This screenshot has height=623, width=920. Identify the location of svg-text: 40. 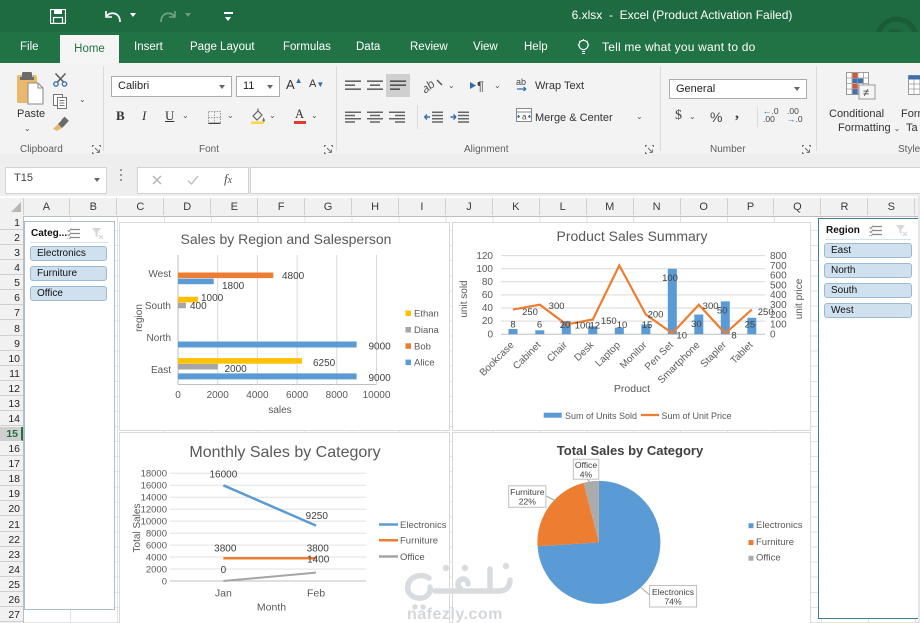
(488, 308).